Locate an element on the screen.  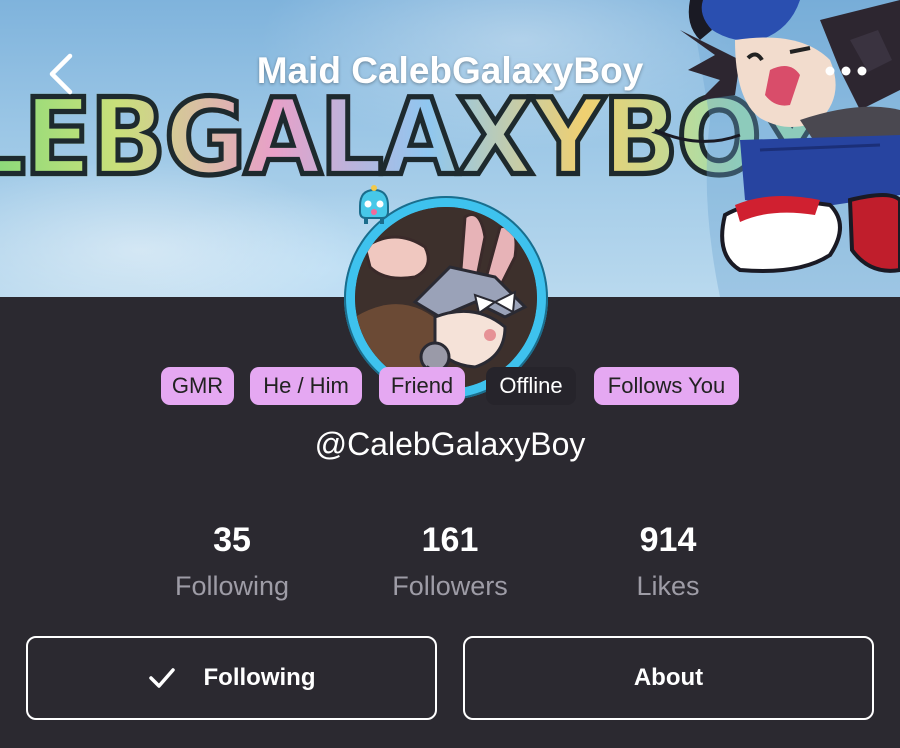
following-label: Following is located at coordinates (232, 586).